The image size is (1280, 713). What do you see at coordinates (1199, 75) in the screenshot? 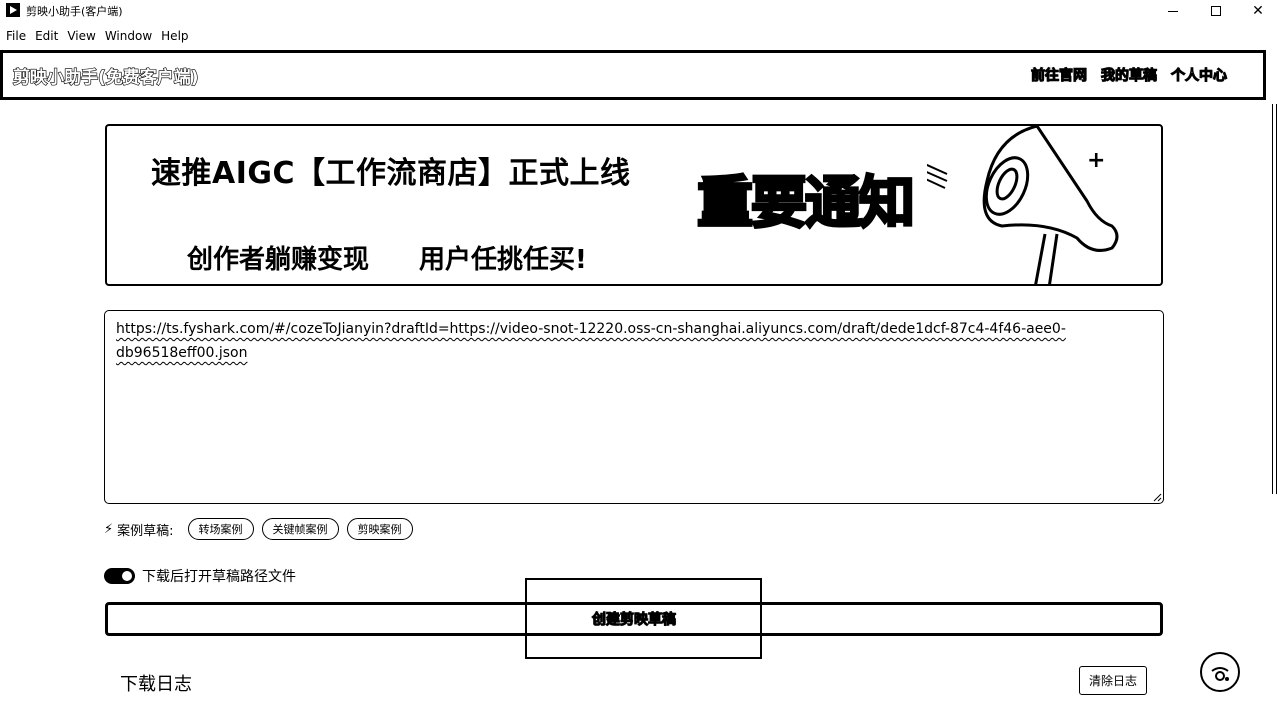
I see `nav-user-center: 个人中心` at bounding box center [1199, 75].